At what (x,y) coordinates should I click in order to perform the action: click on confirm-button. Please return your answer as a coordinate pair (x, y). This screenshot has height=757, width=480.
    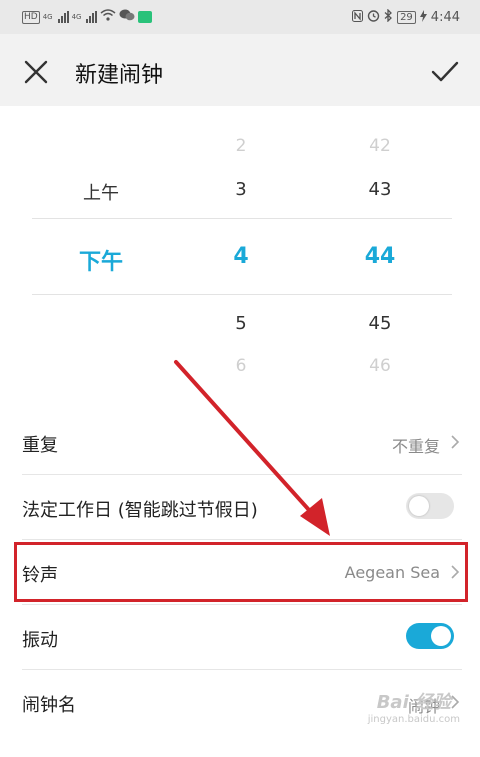
    Looking at the image, I should click on (445, 72).